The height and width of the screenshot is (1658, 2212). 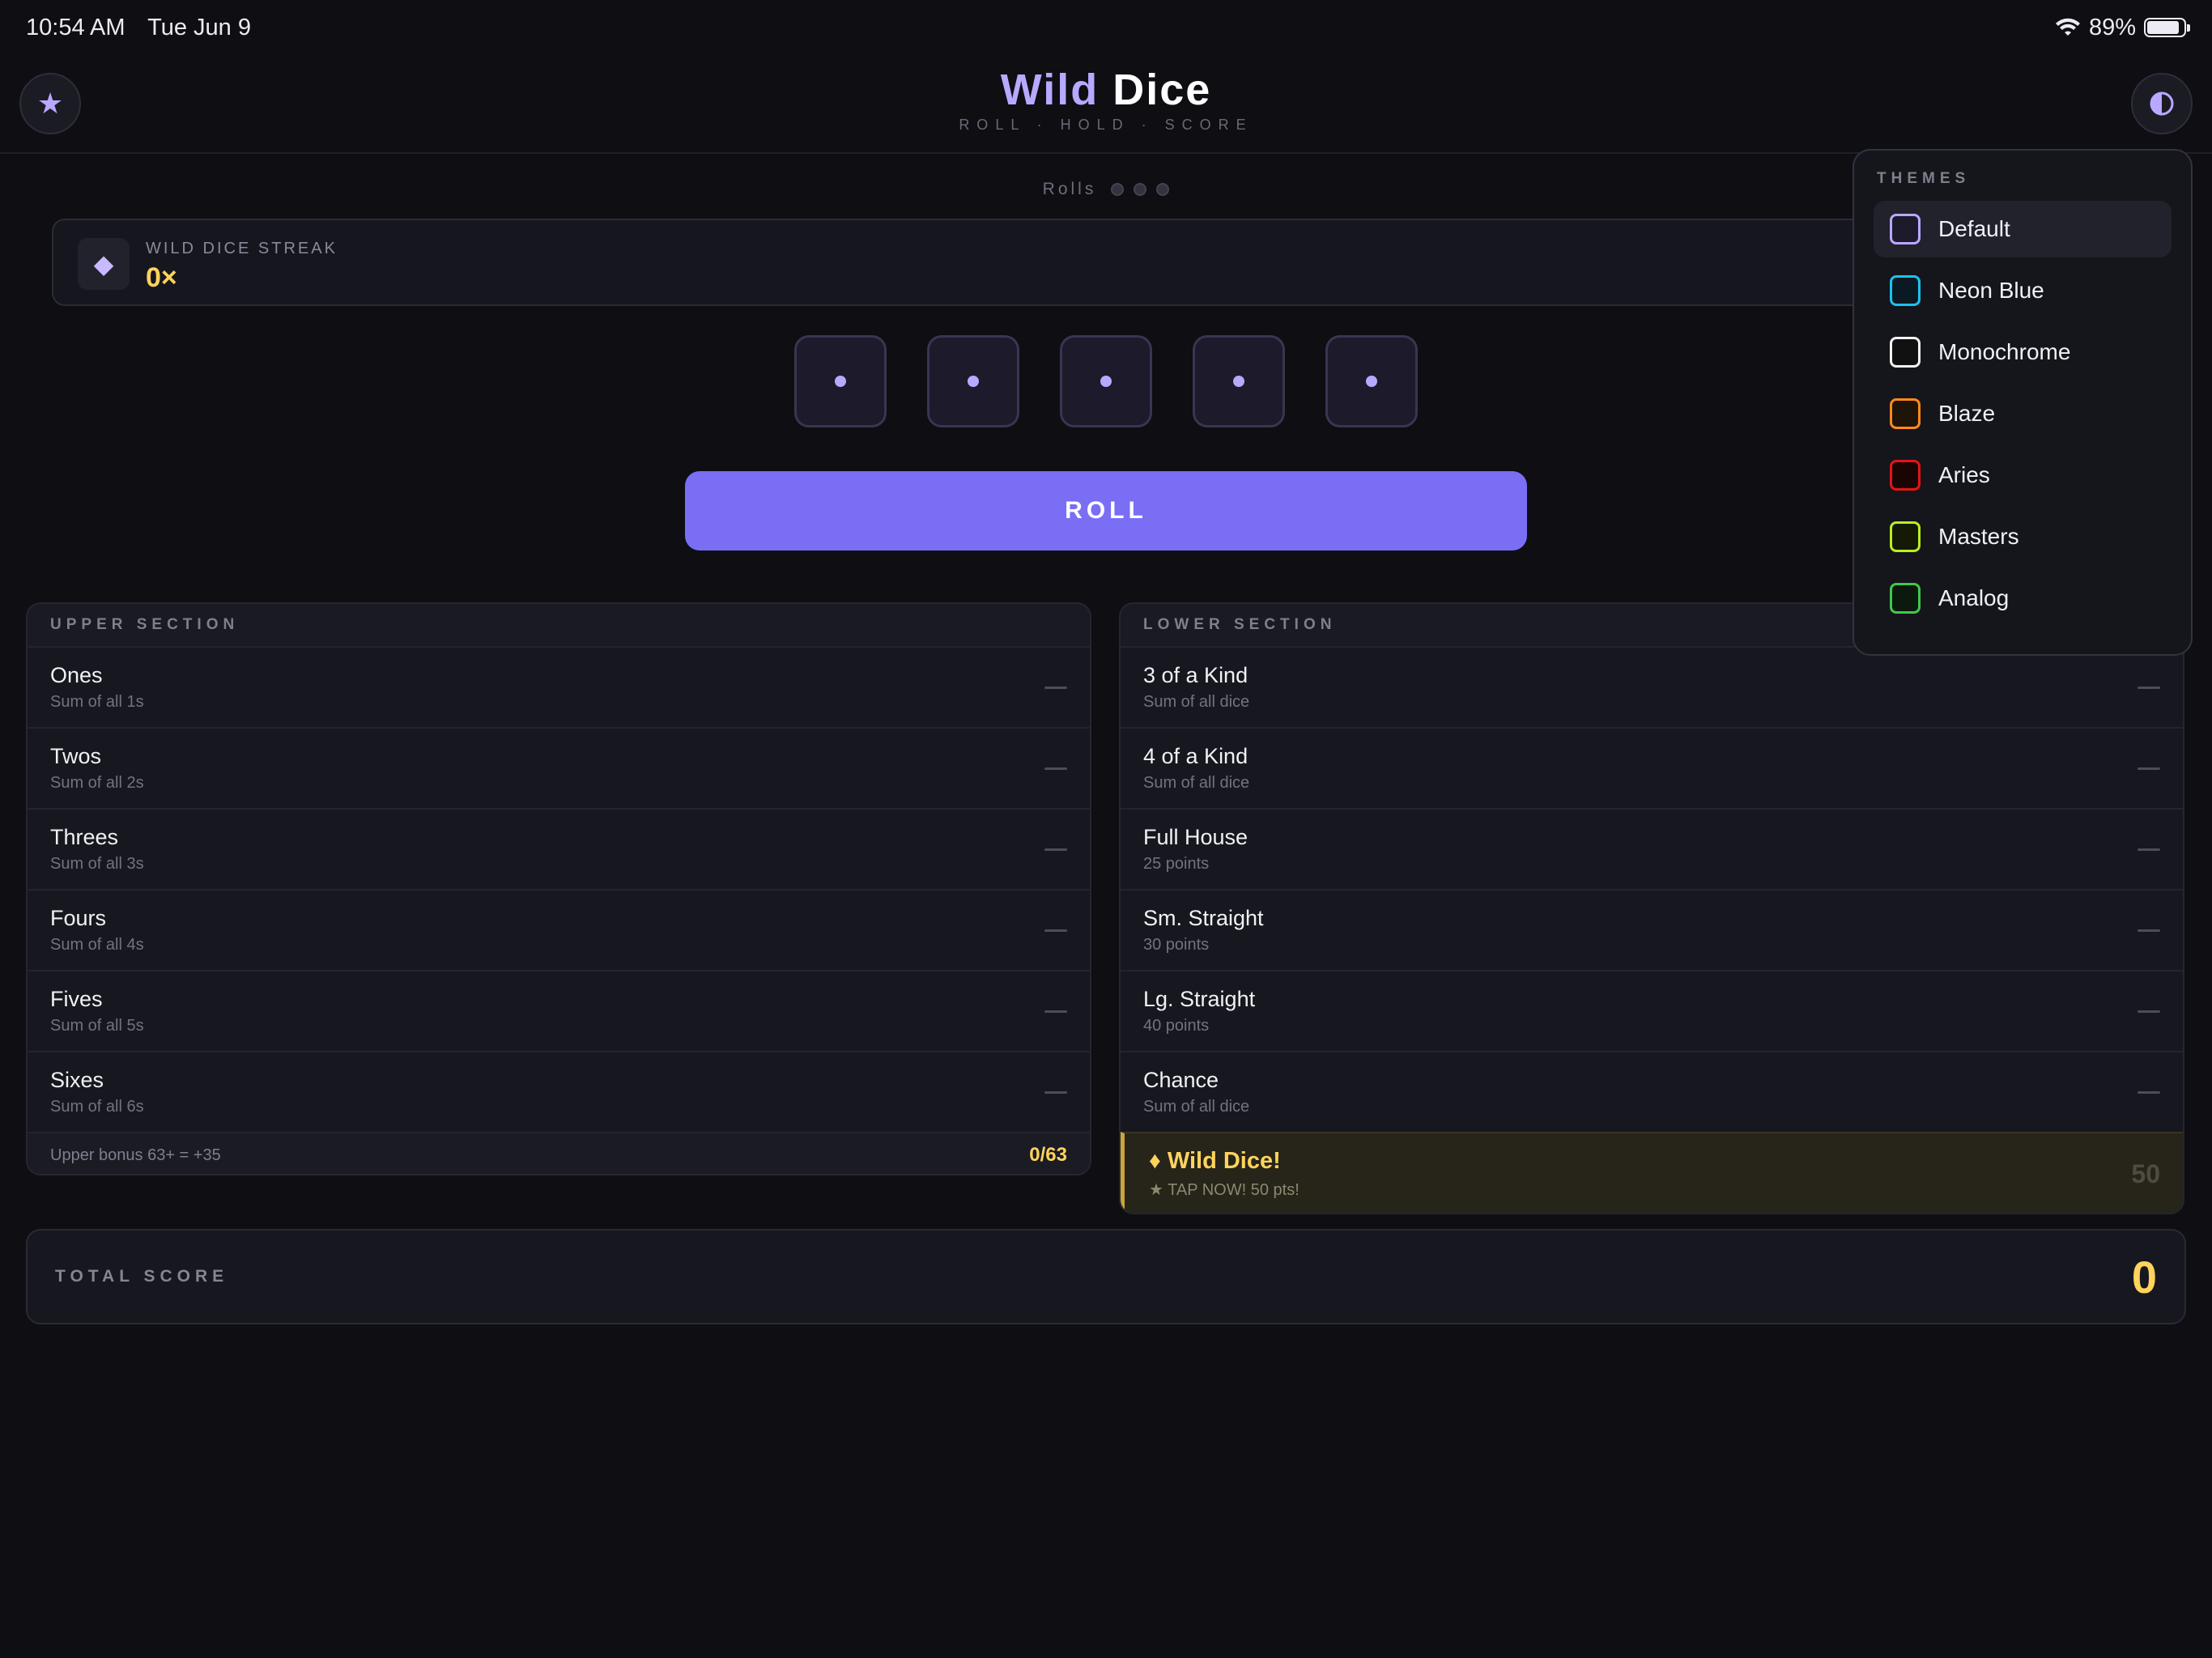 I want to click on theme-option: Neon Blue, so click(x=2023, y=290).